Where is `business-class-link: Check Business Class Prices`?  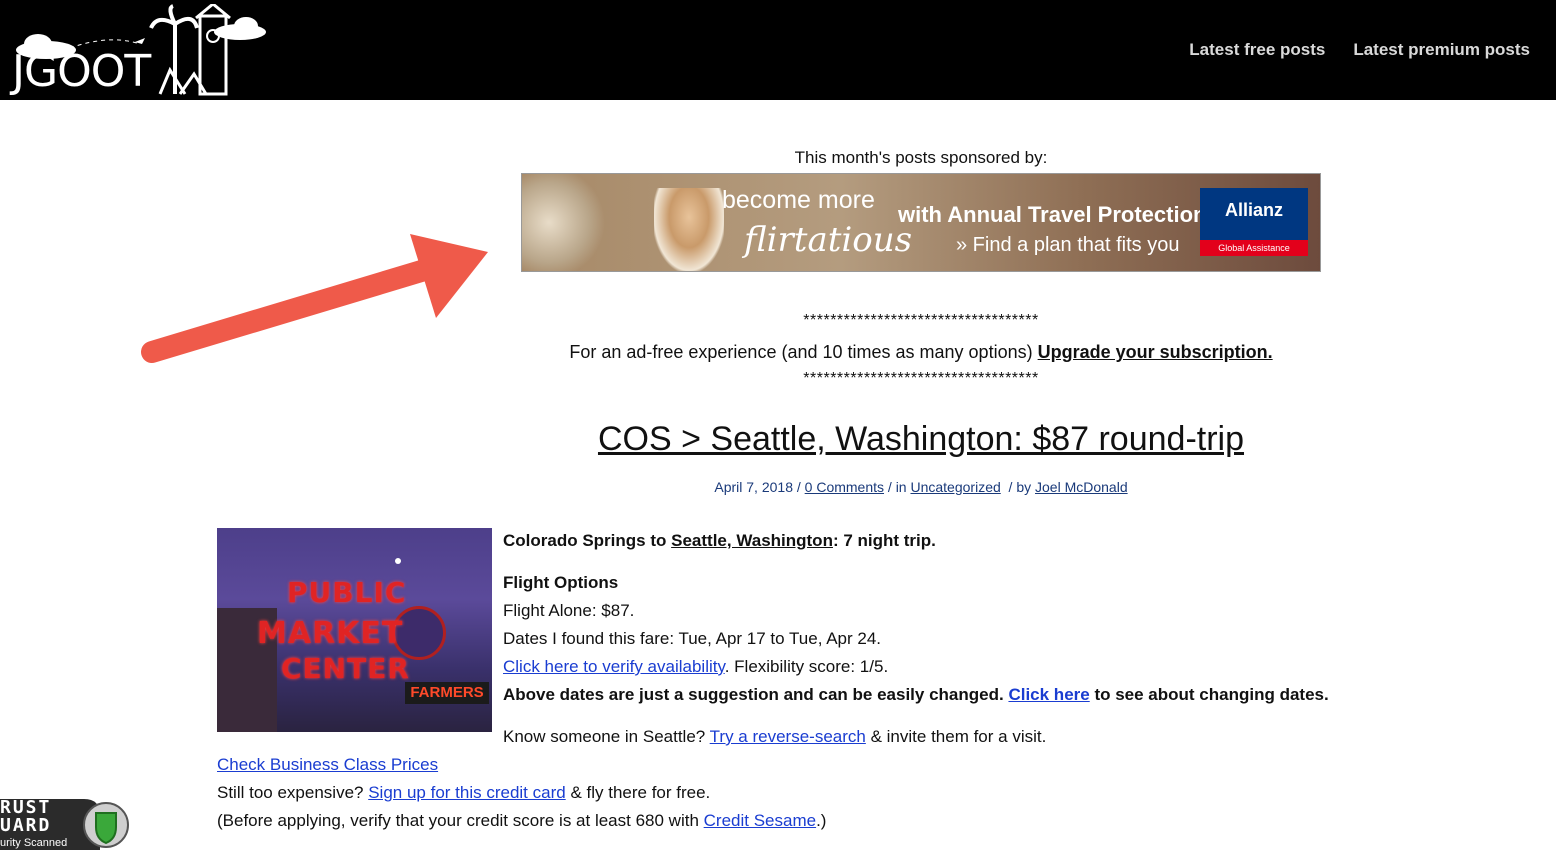 business-class-link: Check Business Class Prices is located at coordinates (327, 764).